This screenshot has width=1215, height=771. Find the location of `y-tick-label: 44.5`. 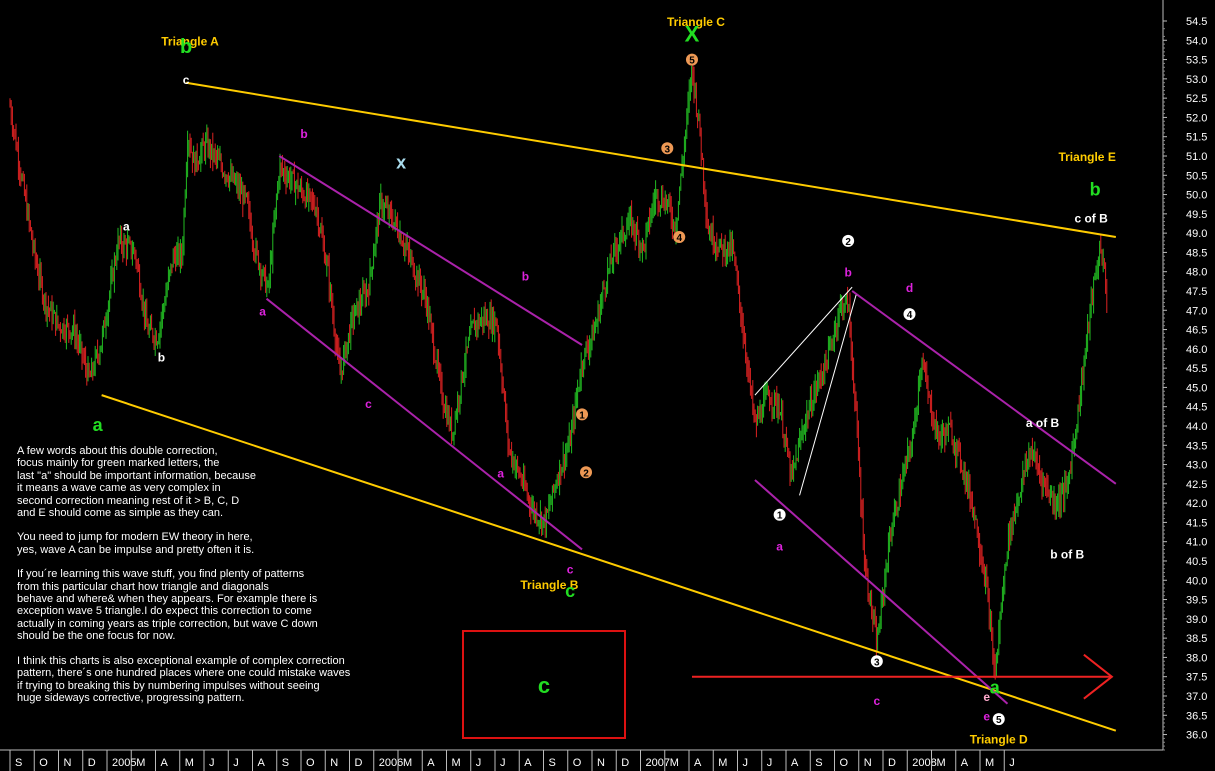

y-tick-label: 44.5 is located at coordinates (1196, 408).